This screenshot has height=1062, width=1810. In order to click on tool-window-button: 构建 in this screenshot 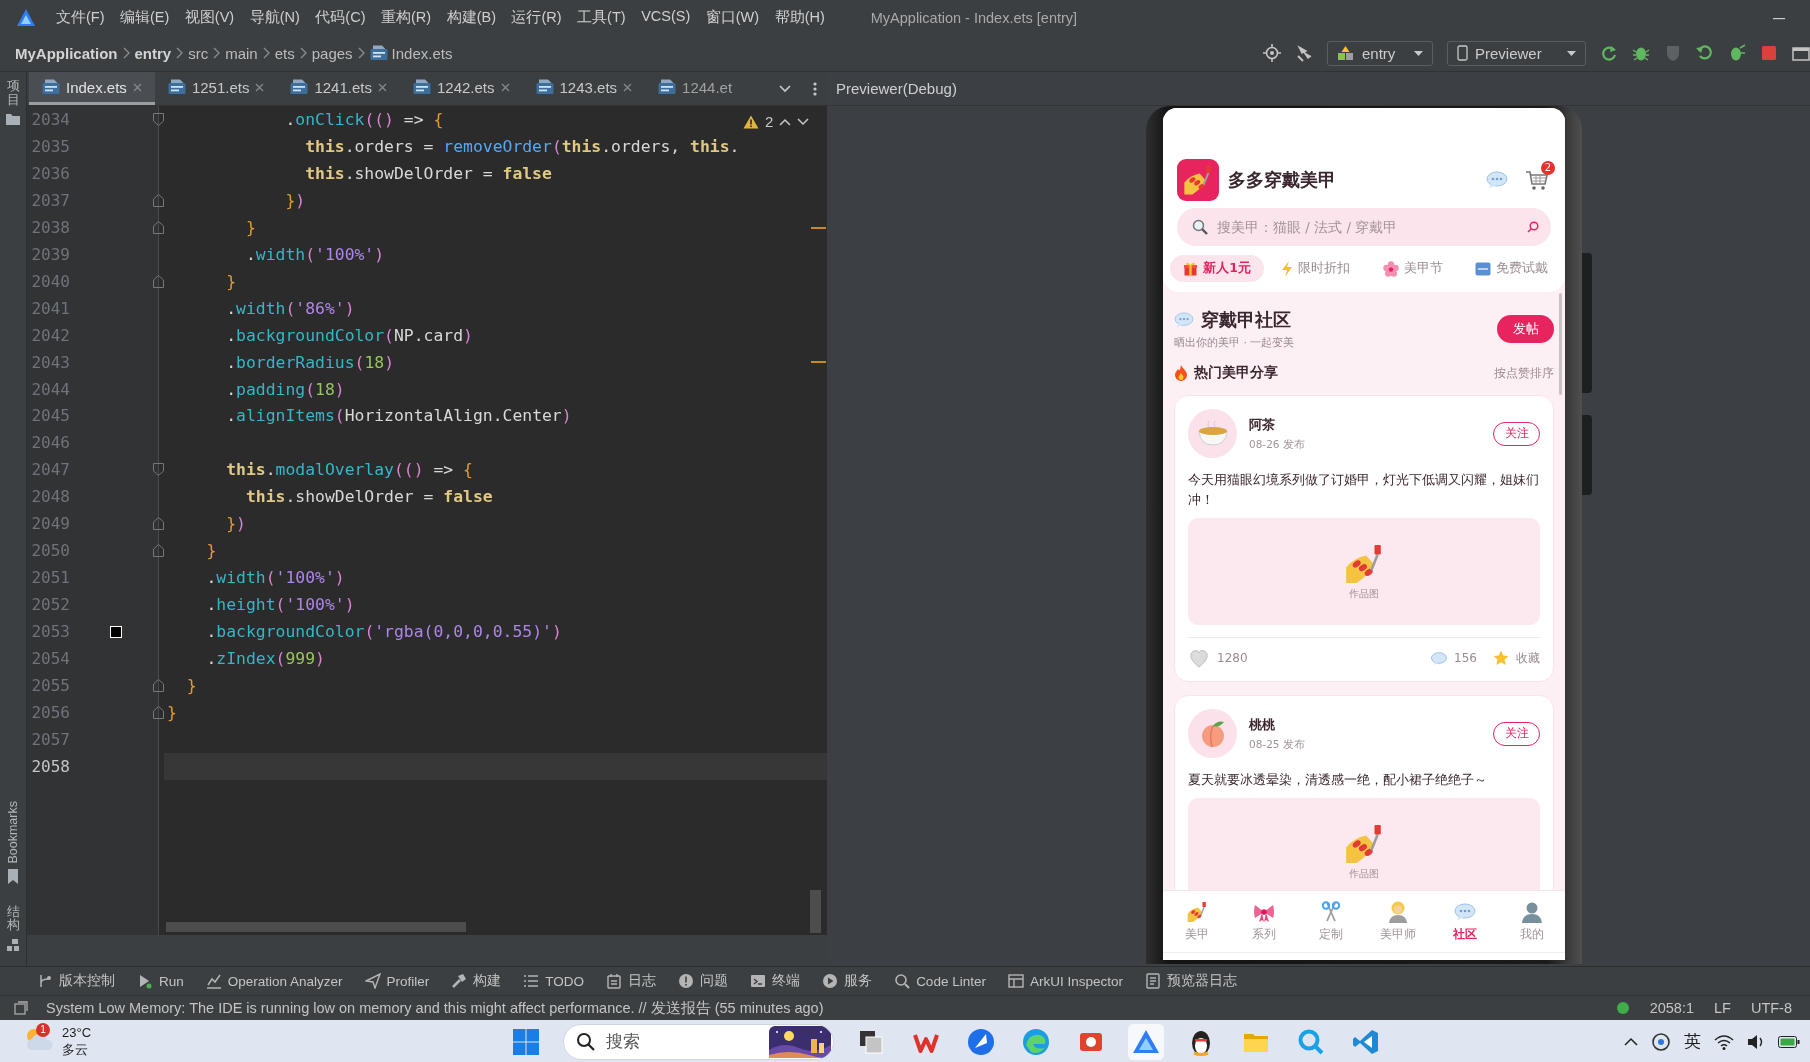, I will do `click(476, 981)`.